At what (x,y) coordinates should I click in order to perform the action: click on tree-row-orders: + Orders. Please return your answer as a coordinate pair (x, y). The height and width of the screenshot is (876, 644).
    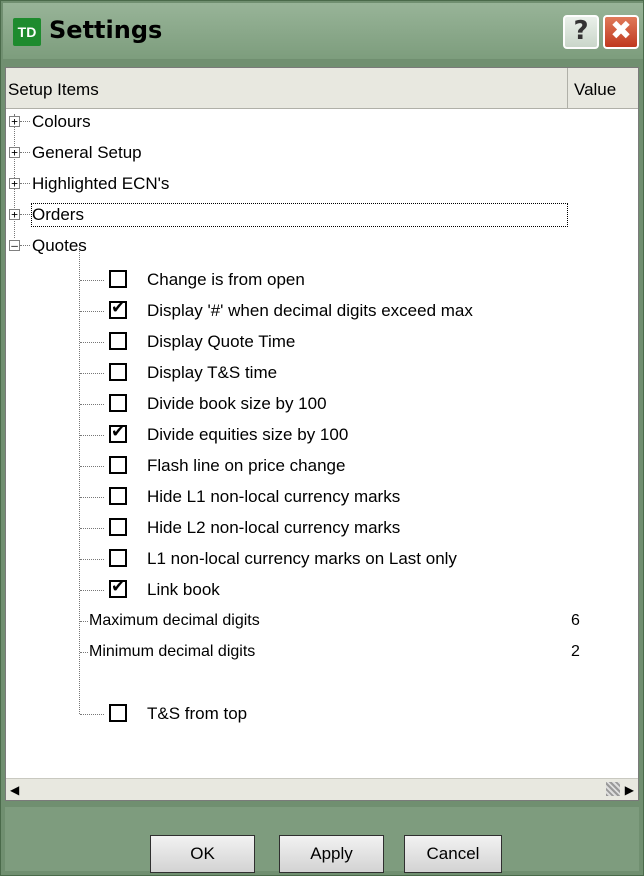
    Looking at the image, I should click on (306, 215).